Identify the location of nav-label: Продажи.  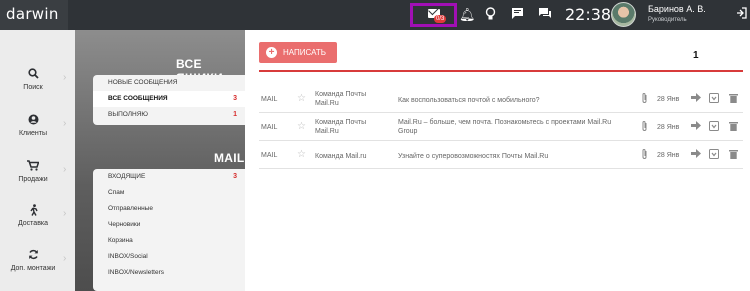
(33, 179).